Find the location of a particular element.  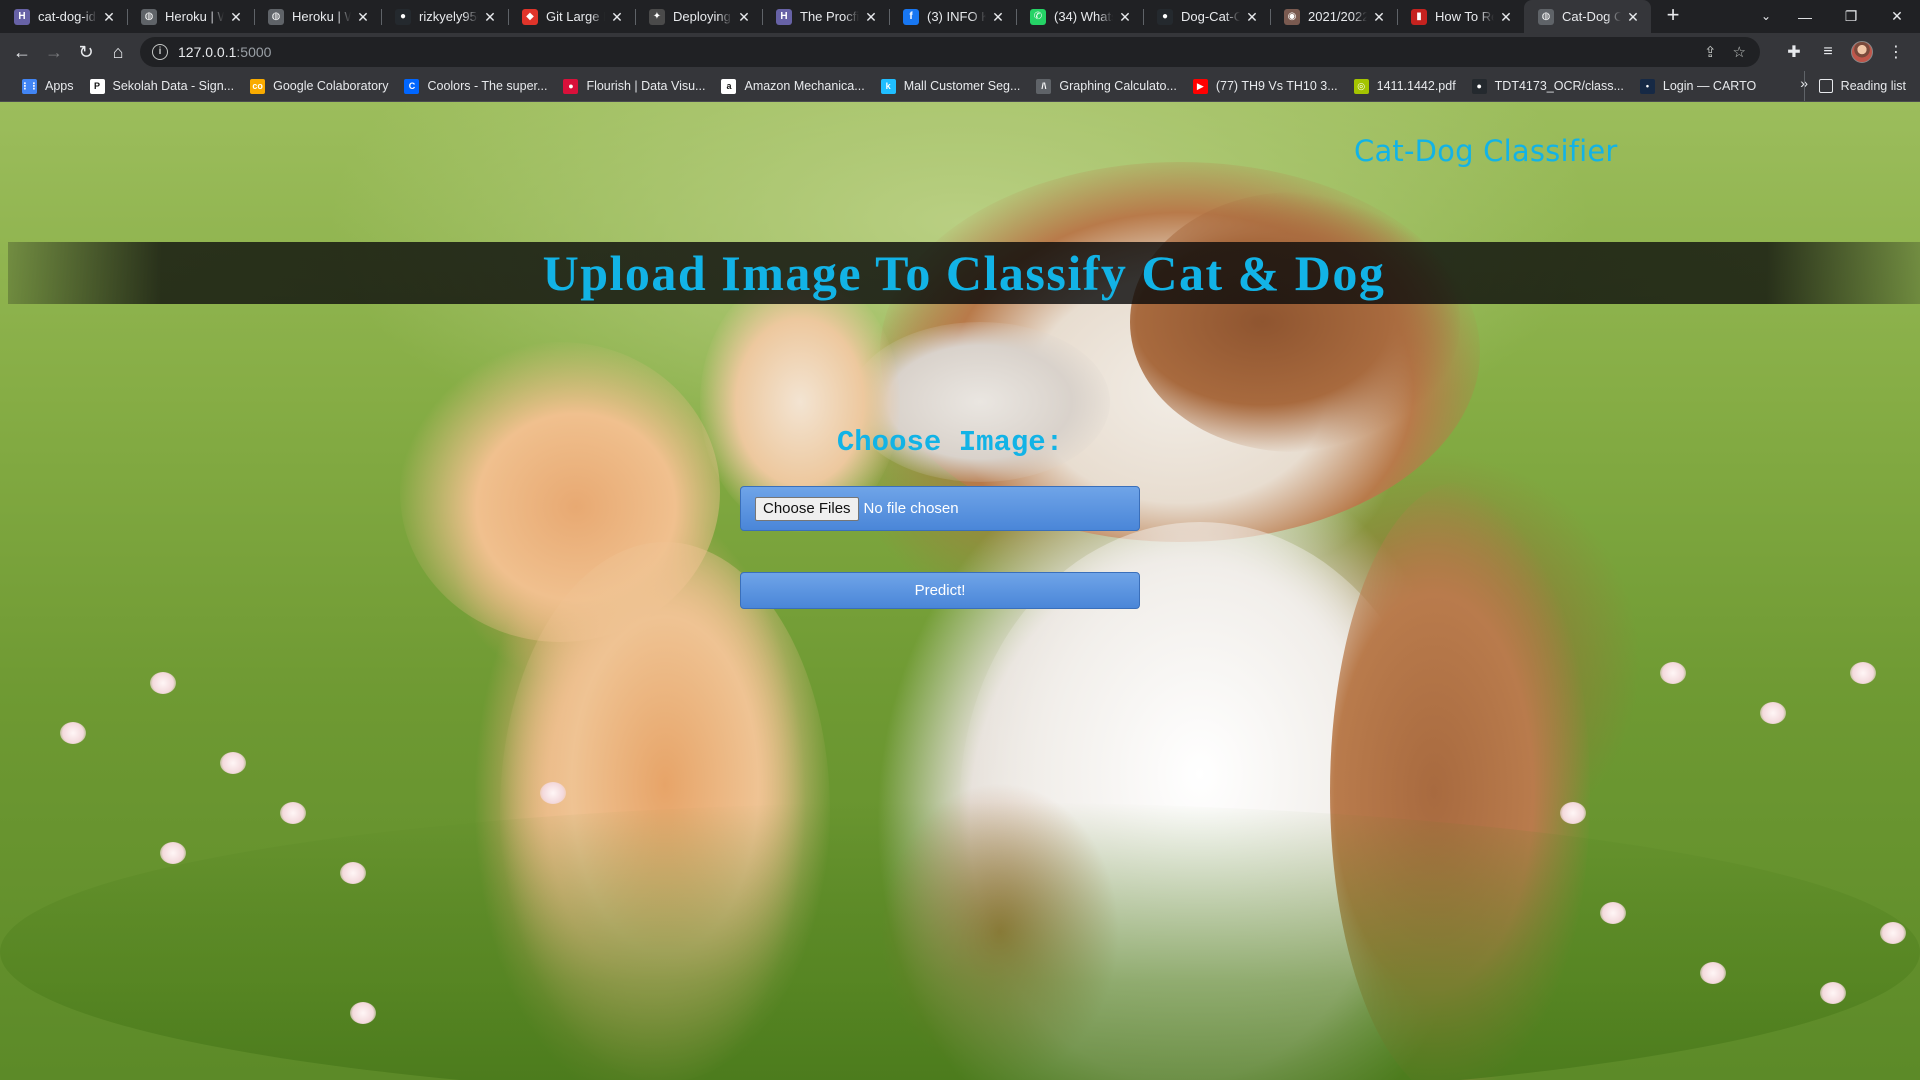

tab: ● rizkyely950 ✕ is located at coordinates (444, 16).